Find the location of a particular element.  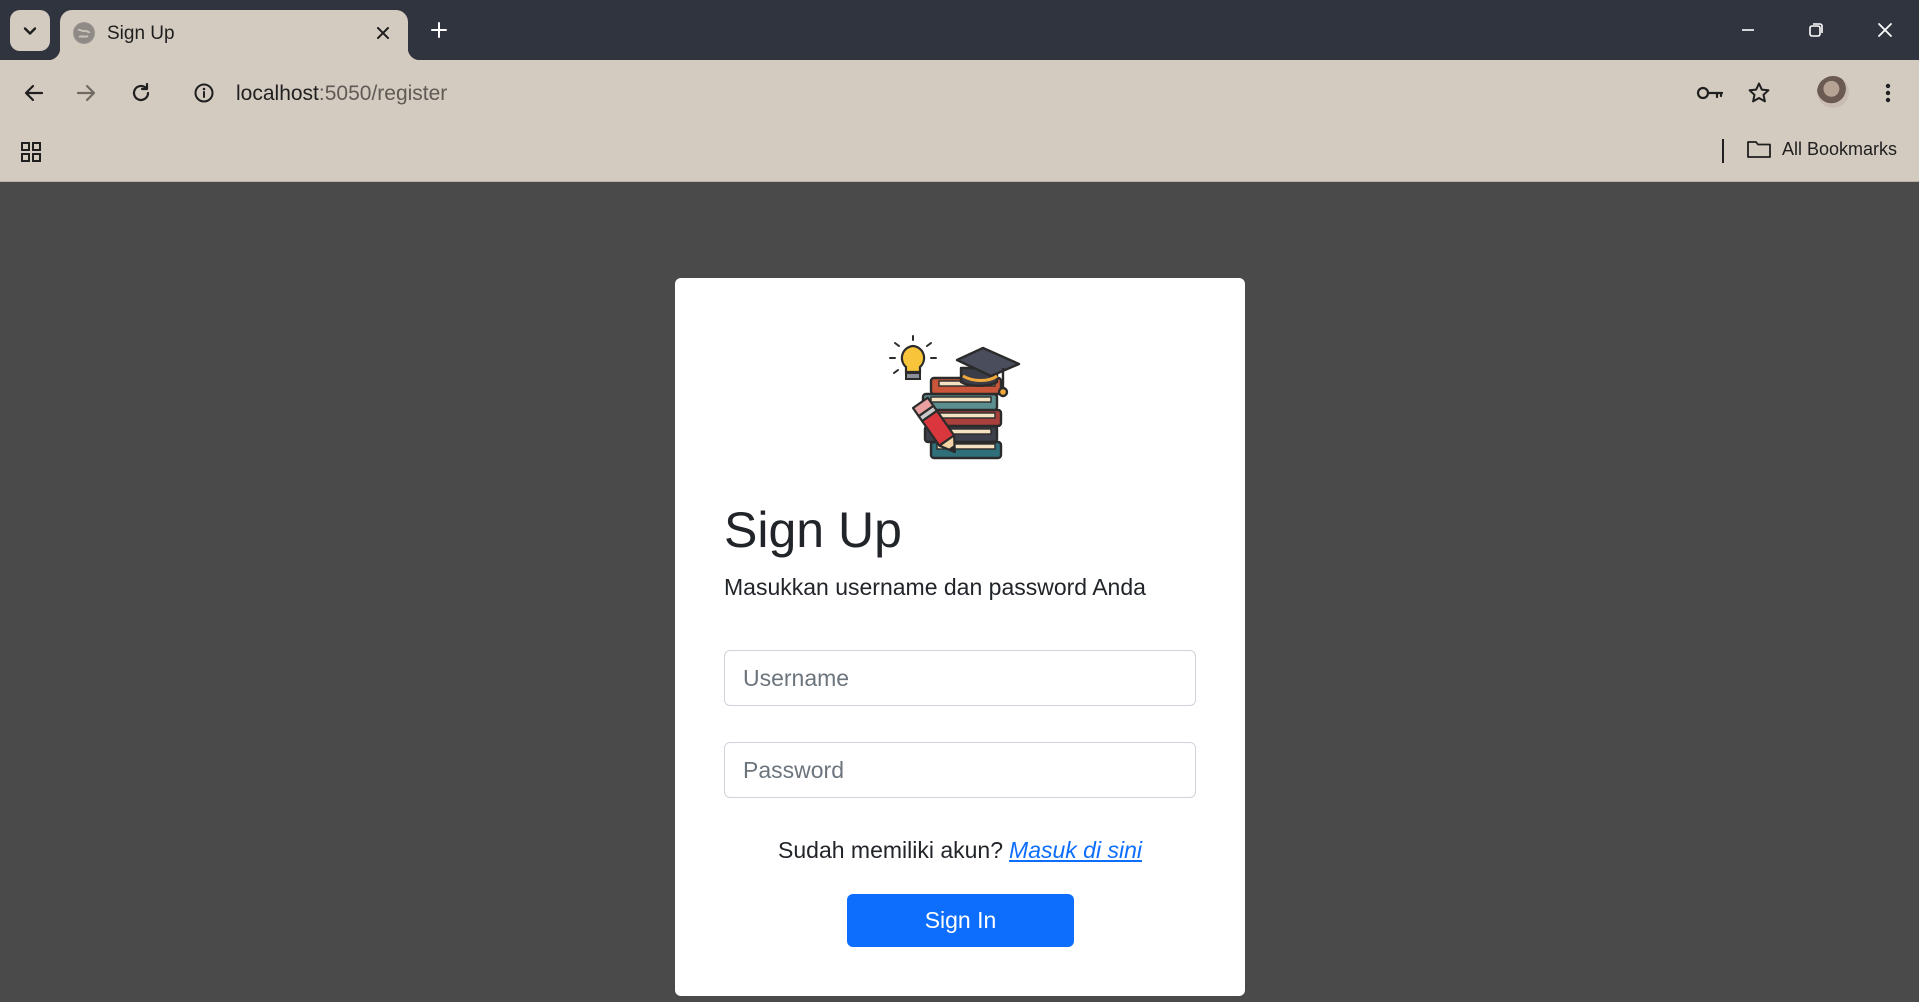

tab-search-button is located at coordinates (30, 30).